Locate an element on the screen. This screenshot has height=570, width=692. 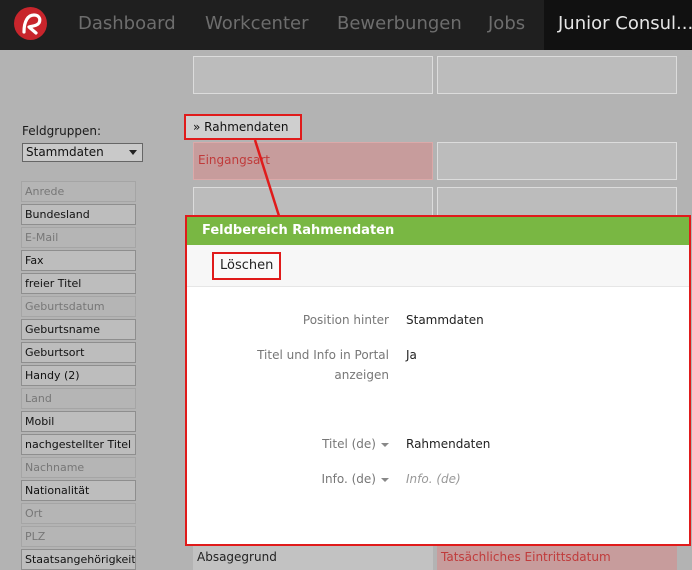
position-label: Position hinter is located at coordinates (345, 320).